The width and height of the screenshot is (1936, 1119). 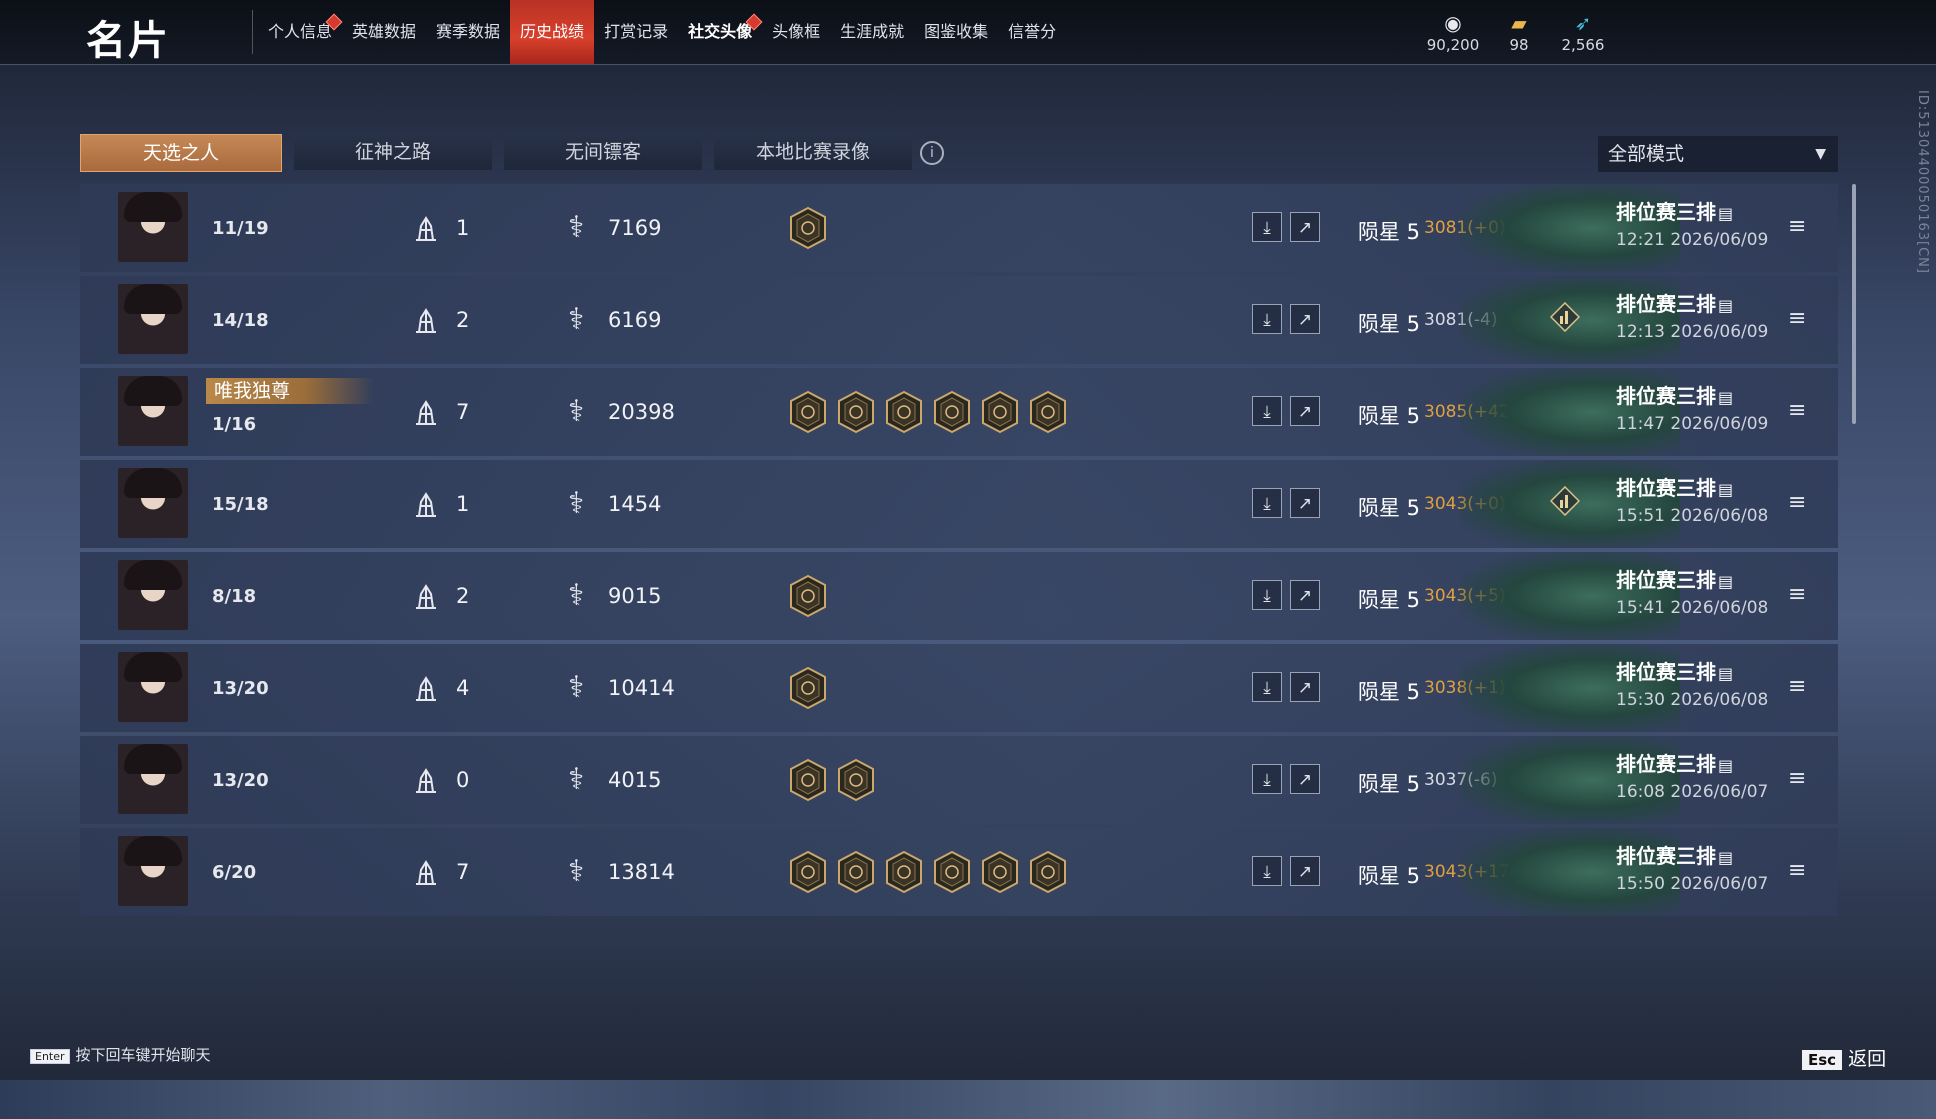 What do you see at coordinates (635, 504) in the screenshot?
I see `damage: 1454` at bounding box center [635, 504].